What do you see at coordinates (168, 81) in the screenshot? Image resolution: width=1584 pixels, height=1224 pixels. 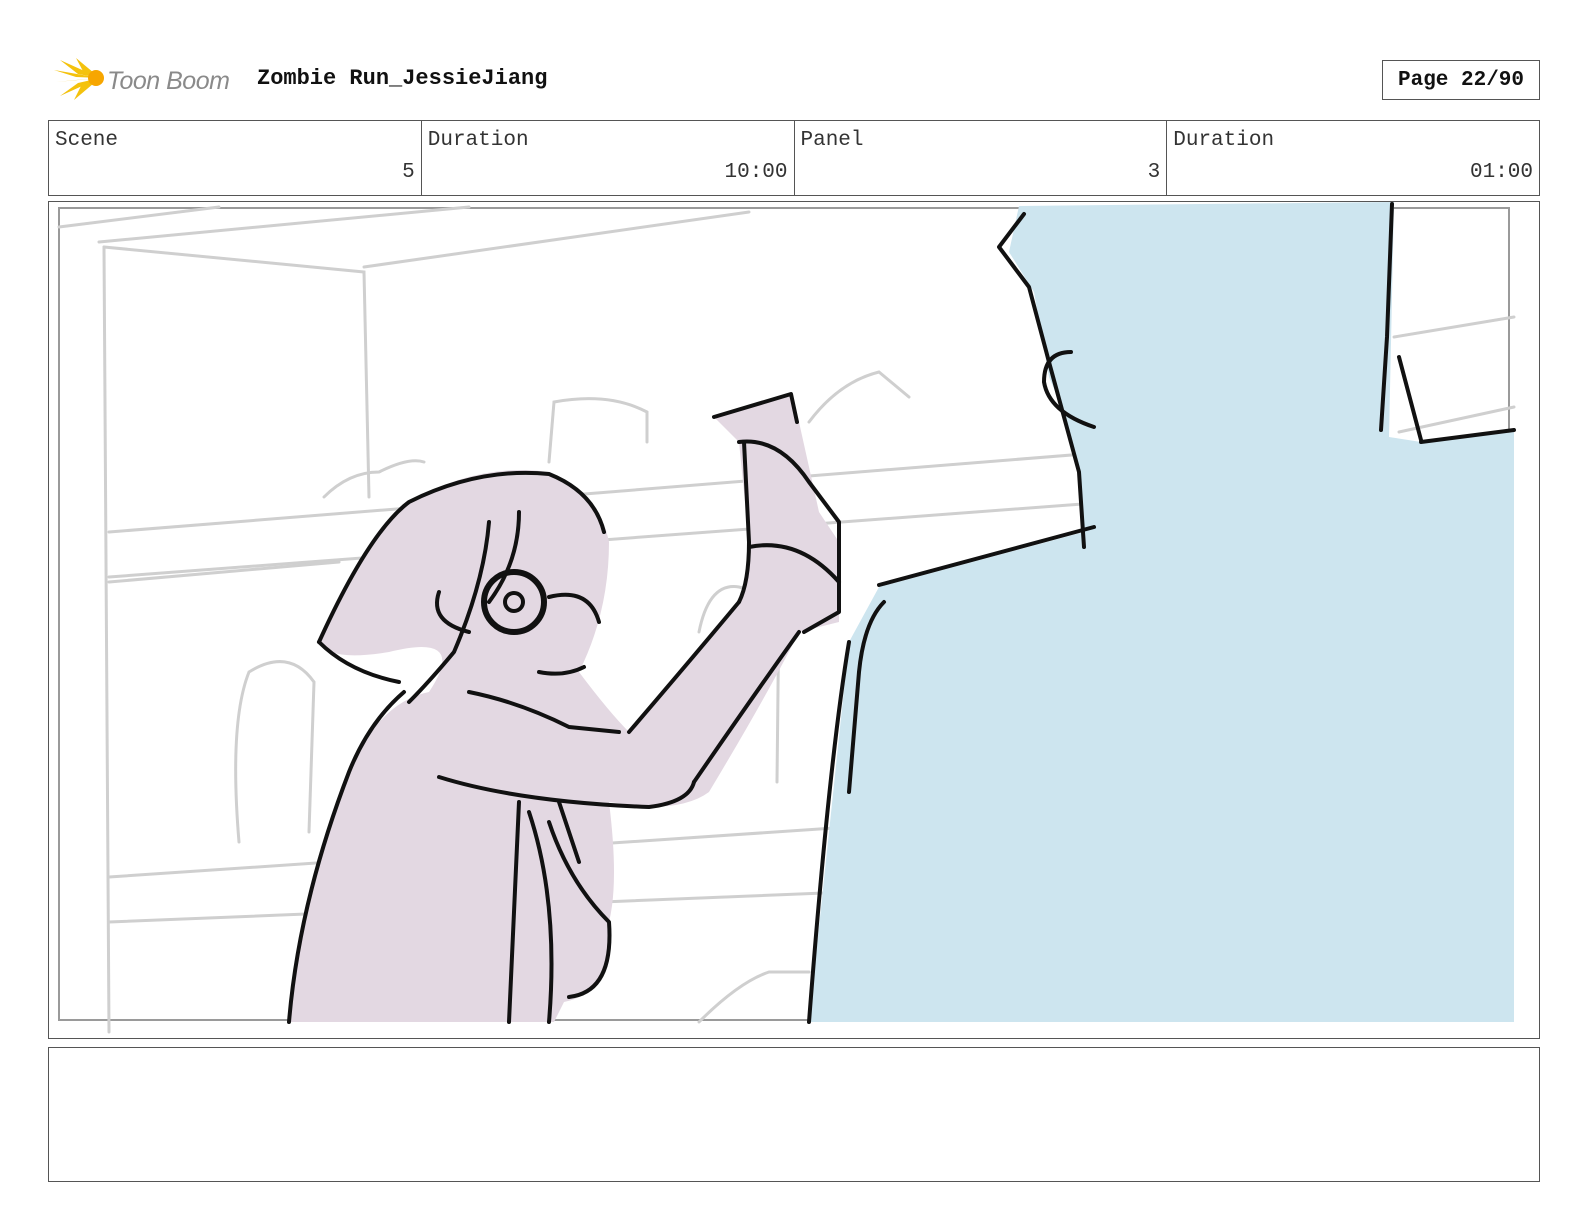 I see `logo-text: Toon Boom` at bounding box center [168, 81].